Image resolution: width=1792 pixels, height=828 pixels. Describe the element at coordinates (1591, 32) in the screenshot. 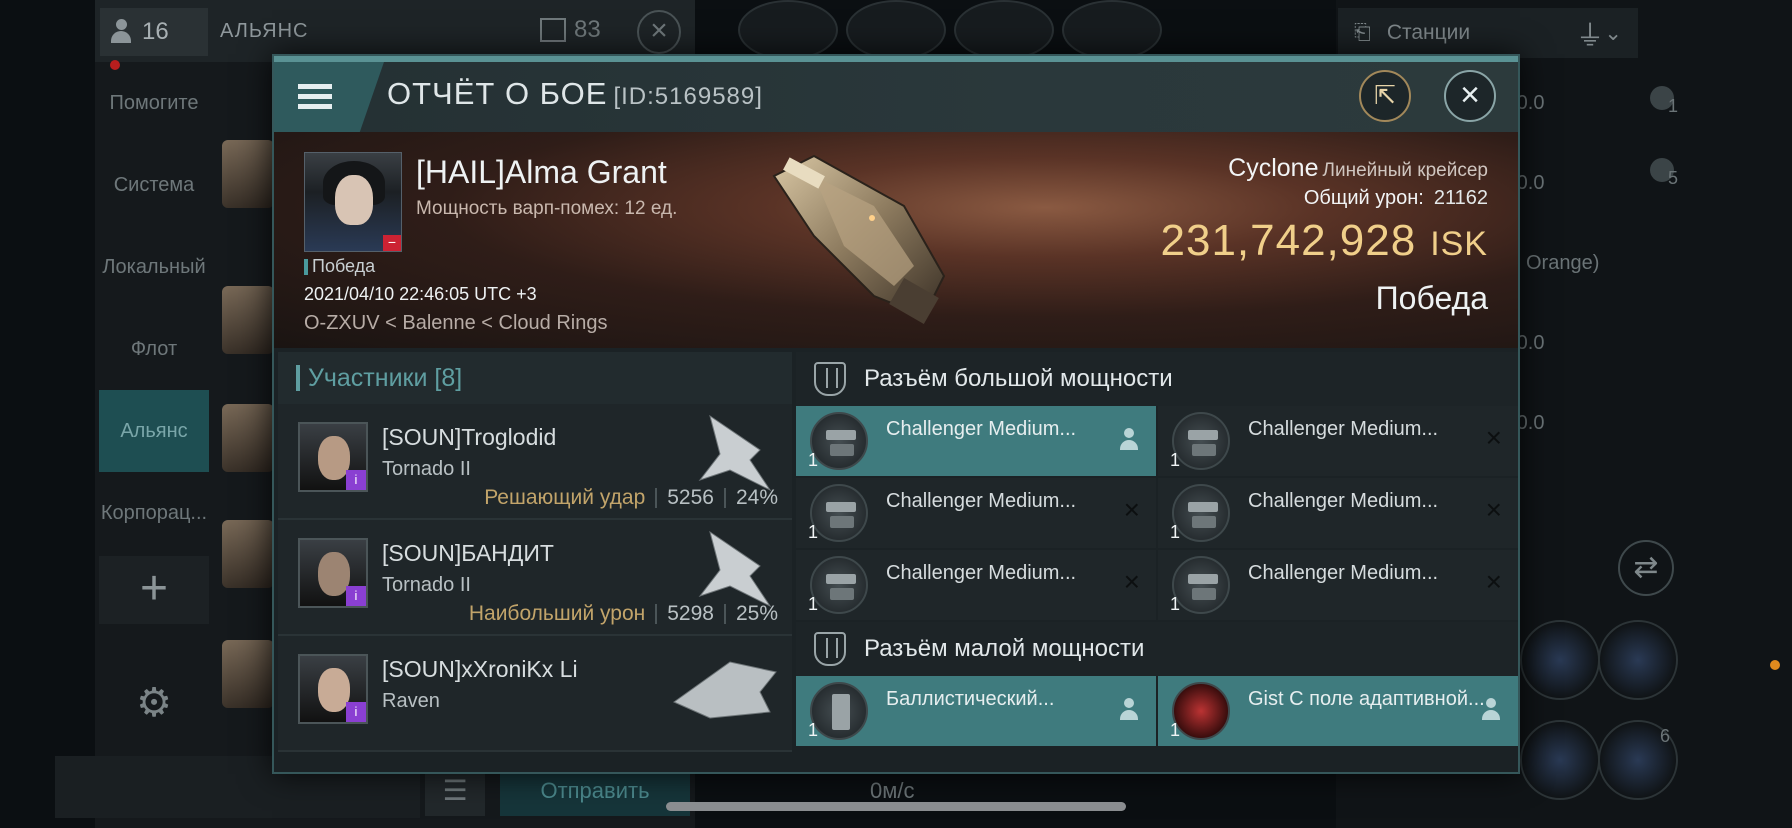

I see `filter-icon: ⏚` at that location.